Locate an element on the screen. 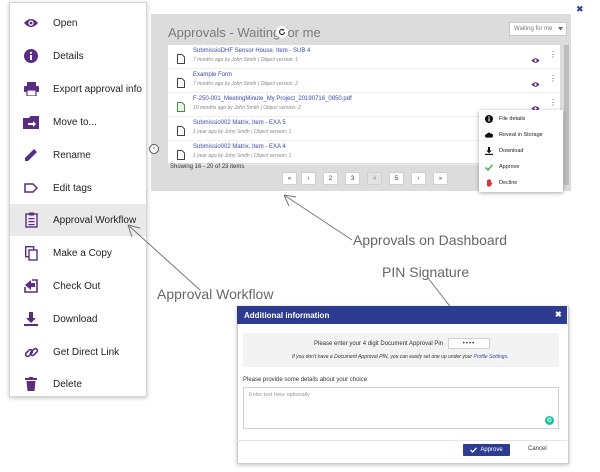  grammarly-icon: G is located at coordinates (549, 420).